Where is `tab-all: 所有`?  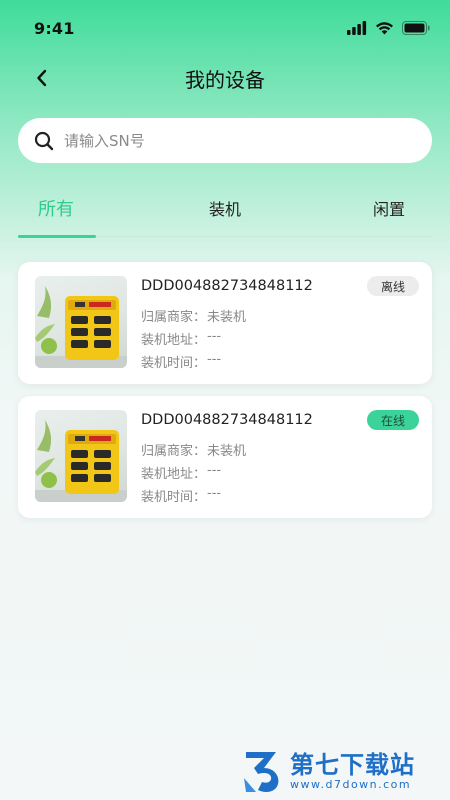 tab-all: 所有 is located at coordinates (56, 208).